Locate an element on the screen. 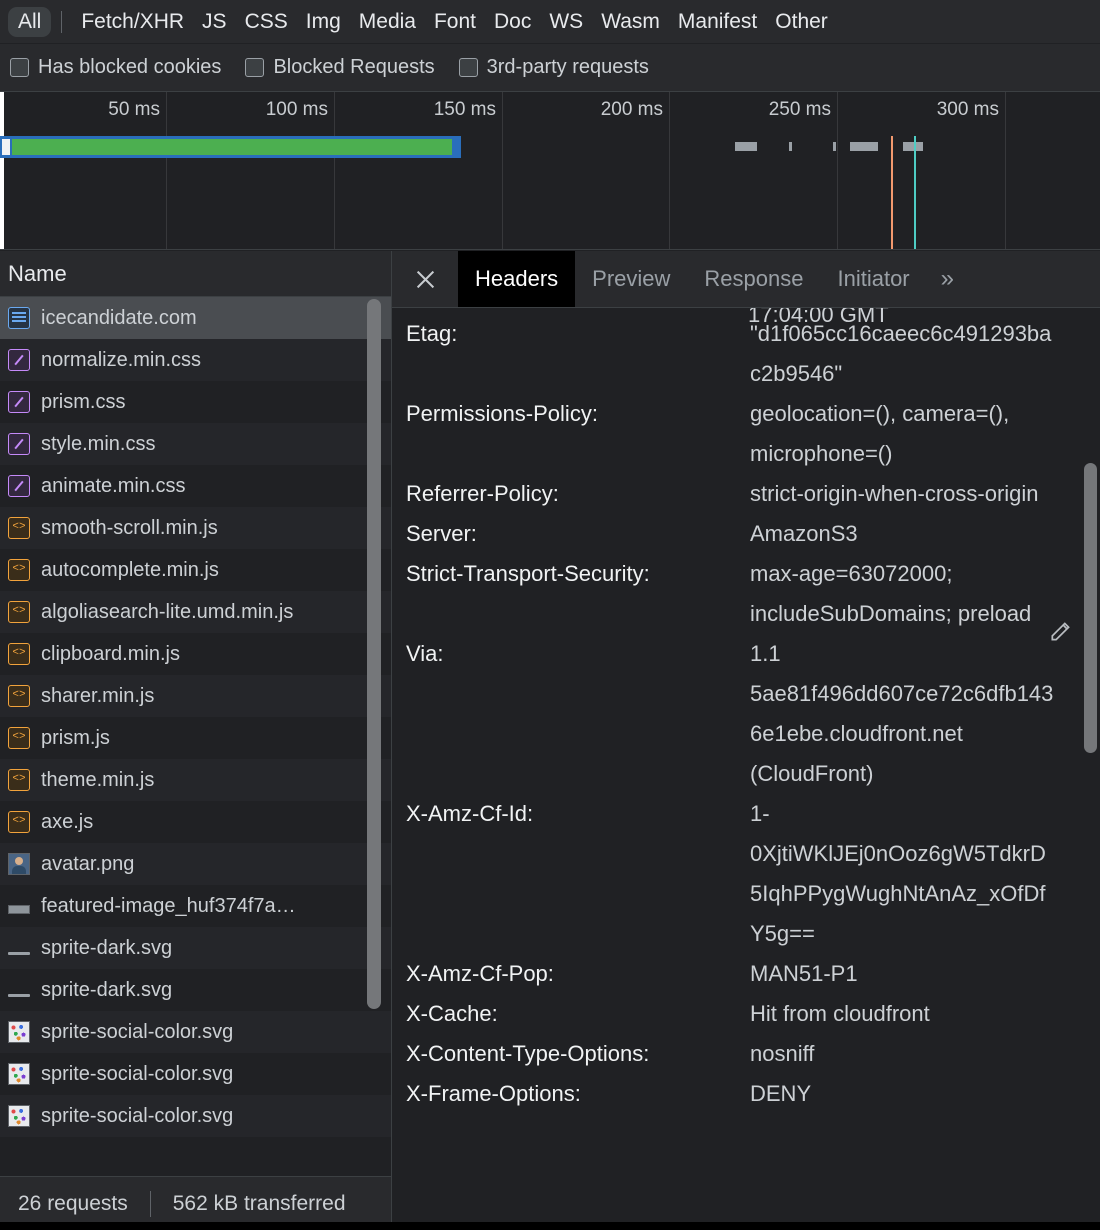 The width and height of the screenshot is (1100, 1230). request-row: <> smooth-scroll.min.js is located at coordinates (195, 528).